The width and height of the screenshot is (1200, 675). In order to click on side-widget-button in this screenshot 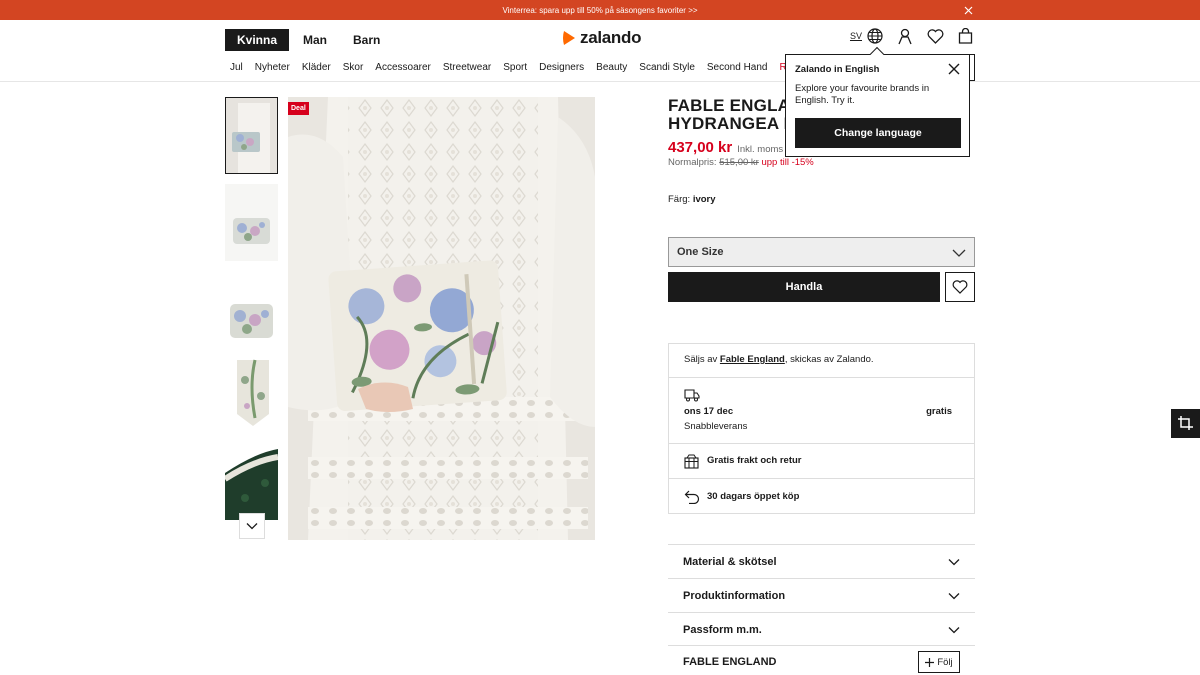, I will do `click(1185, 423)`.